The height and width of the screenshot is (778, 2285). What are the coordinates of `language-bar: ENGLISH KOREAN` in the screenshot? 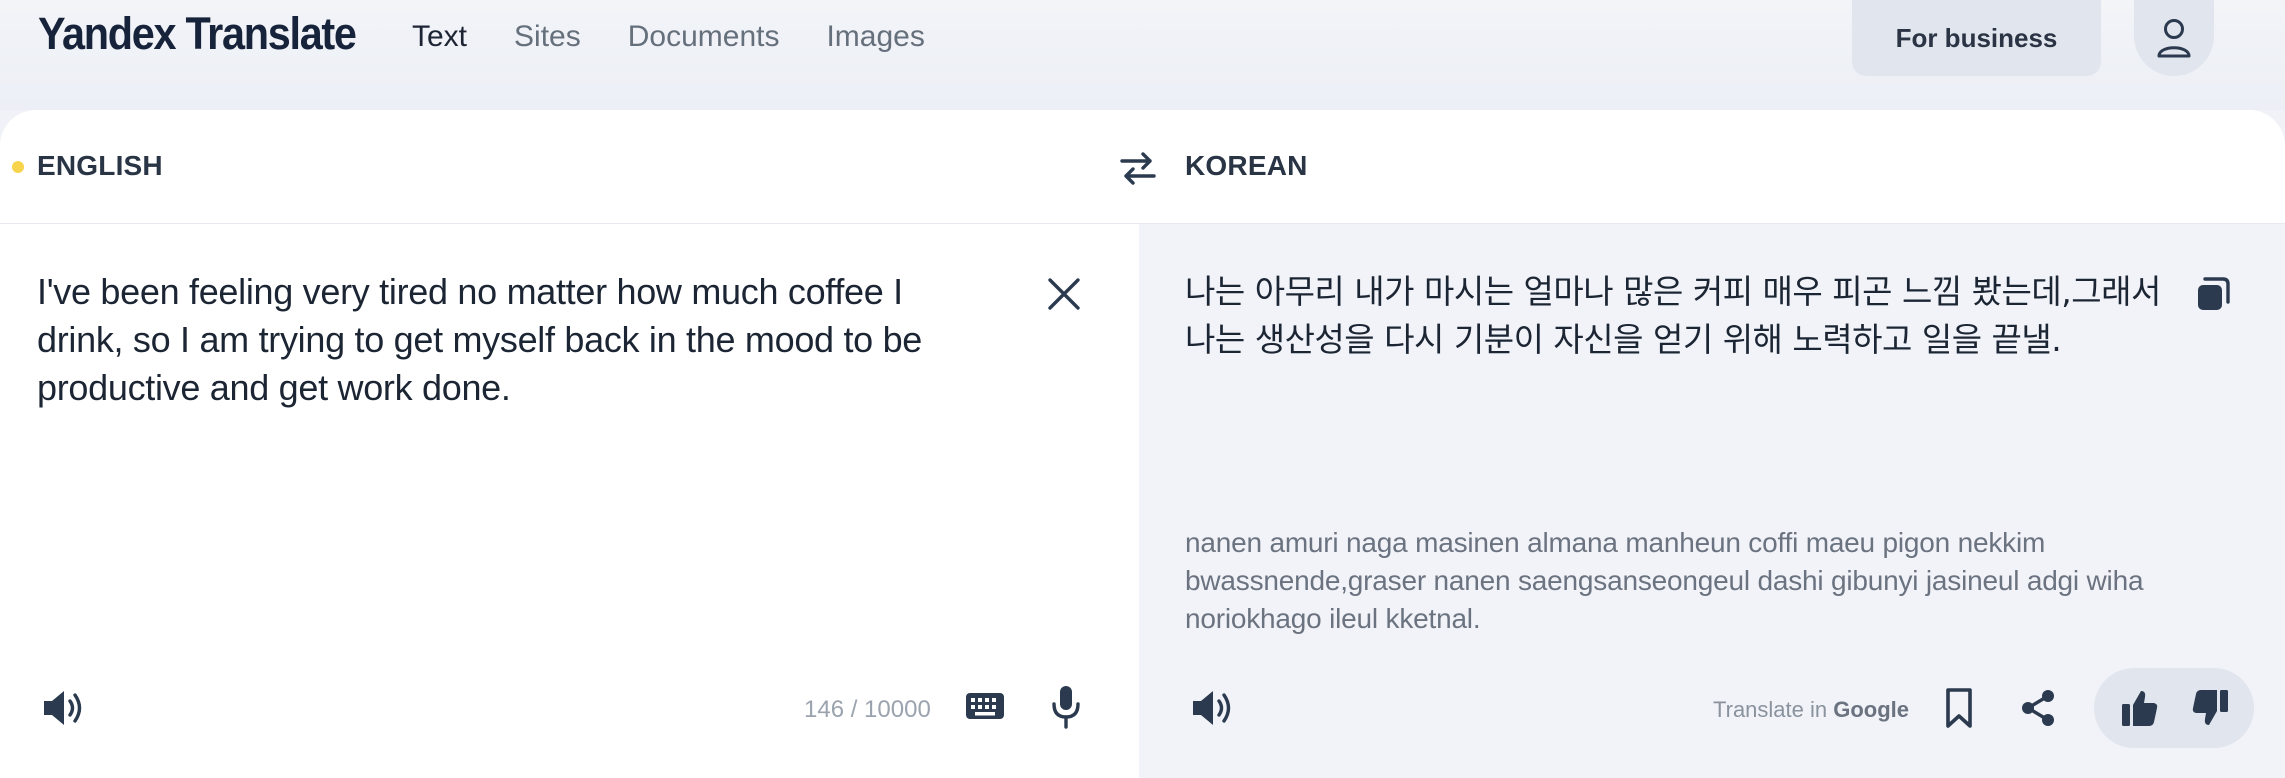 It's located at (1142, 167).